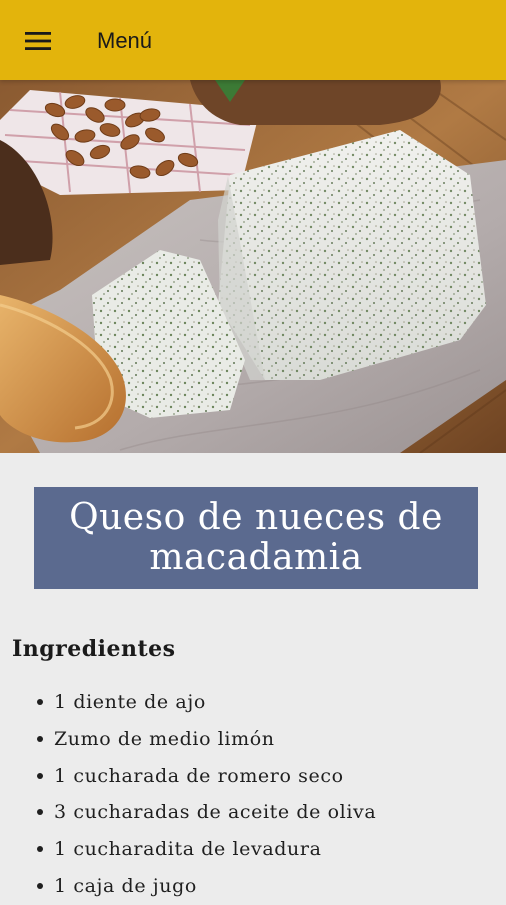  What do you see at coordinates (253, 40) in the screenshot?
I see `app-bar: Menú` at bounding box center [253, 40].